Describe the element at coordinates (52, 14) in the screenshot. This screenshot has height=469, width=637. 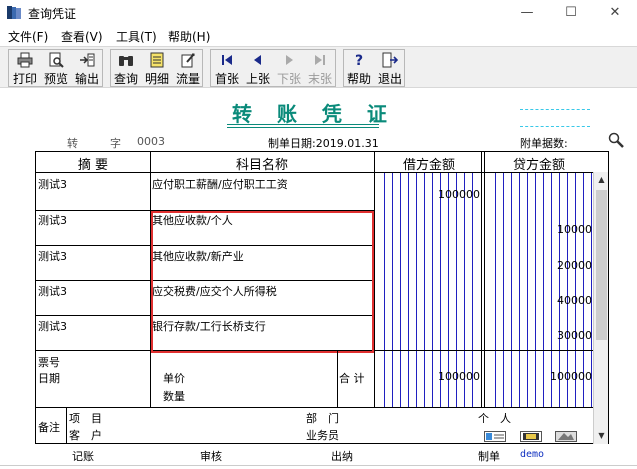
I see `window-title: 查询凭证` at that location.